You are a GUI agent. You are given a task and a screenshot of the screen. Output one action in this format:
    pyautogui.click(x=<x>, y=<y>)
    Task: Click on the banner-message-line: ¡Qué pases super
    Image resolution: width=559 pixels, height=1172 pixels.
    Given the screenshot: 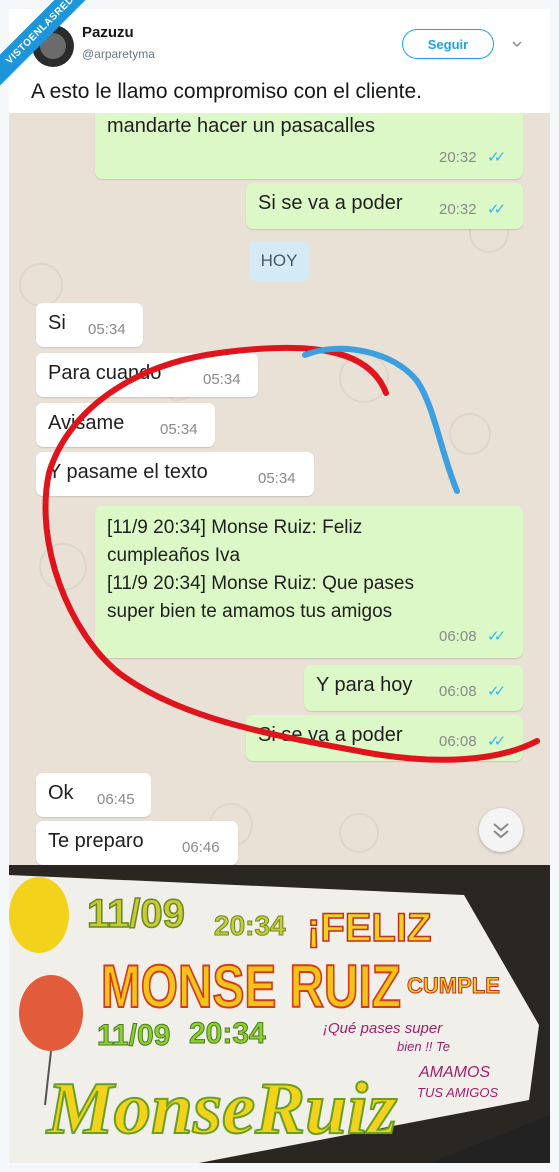 What is the action you would take?
    pyautogui.click(x=383, y=1028)
    